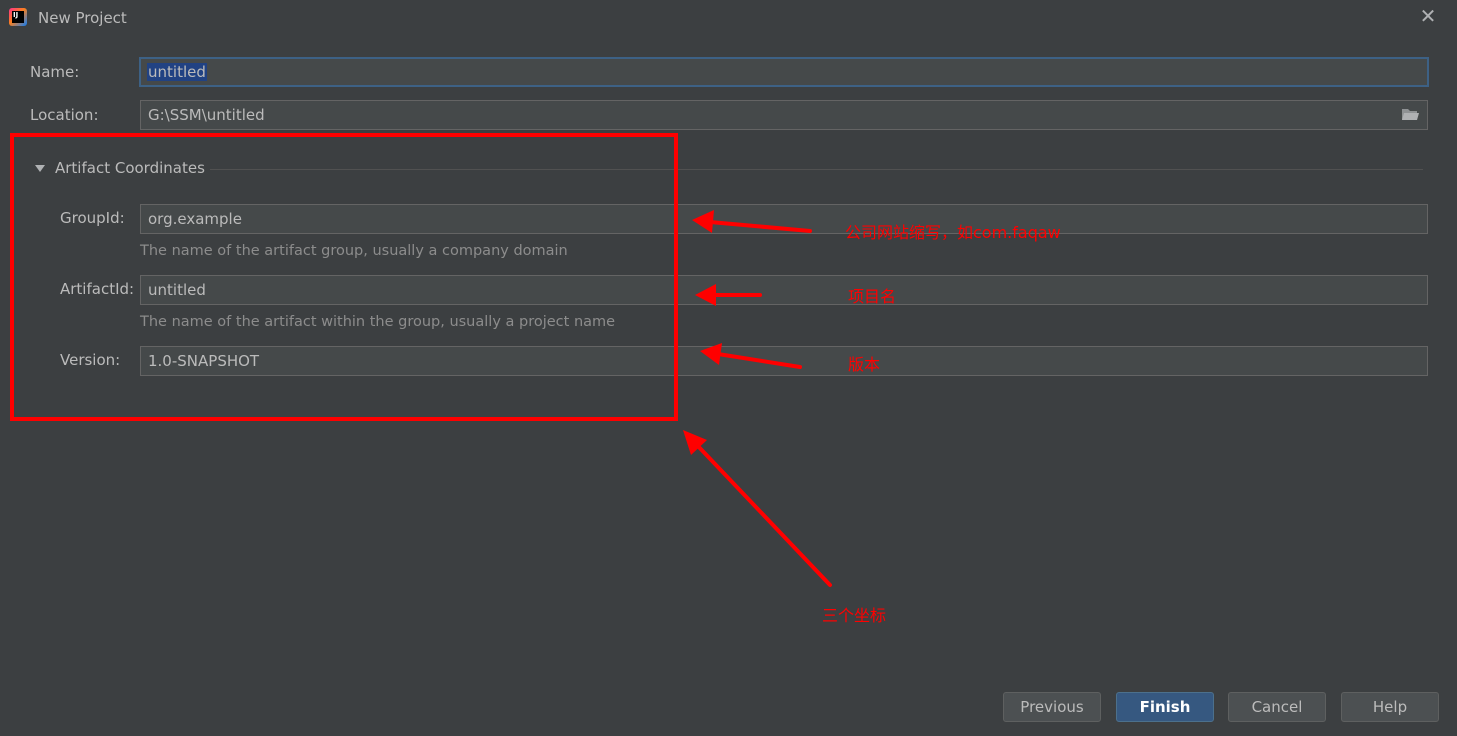 This screenshot has width=1457, height=736. I want to click on cancel-button: Cancel, so click(1277, 707).